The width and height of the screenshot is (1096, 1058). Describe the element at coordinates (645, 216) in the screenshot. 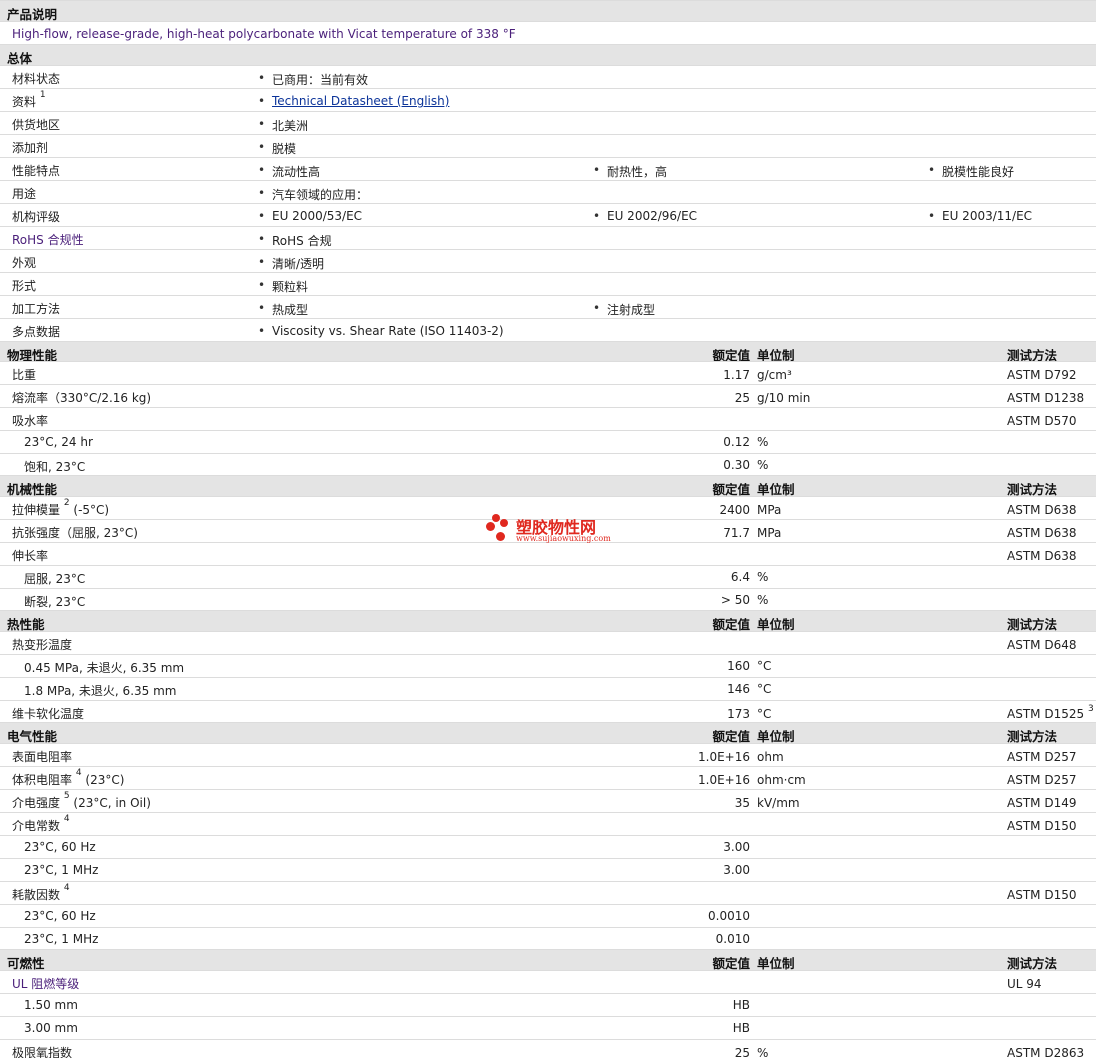

I see `property-value: EU 2002/96/EC` at that location.